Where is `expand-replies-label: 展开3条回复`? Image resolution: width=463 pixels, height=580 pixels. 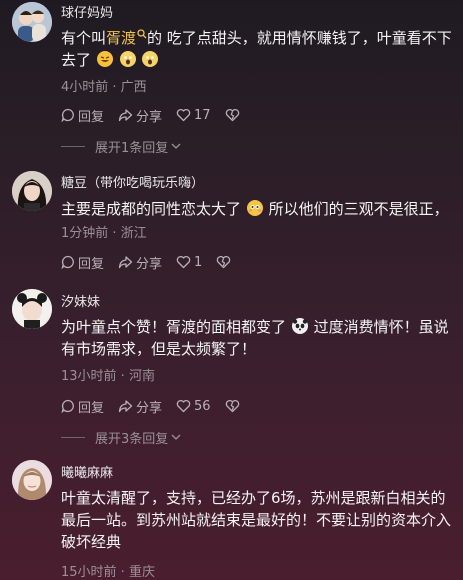 expand-replies-label: 展开3条回复 is located at coordinates (132, 439).